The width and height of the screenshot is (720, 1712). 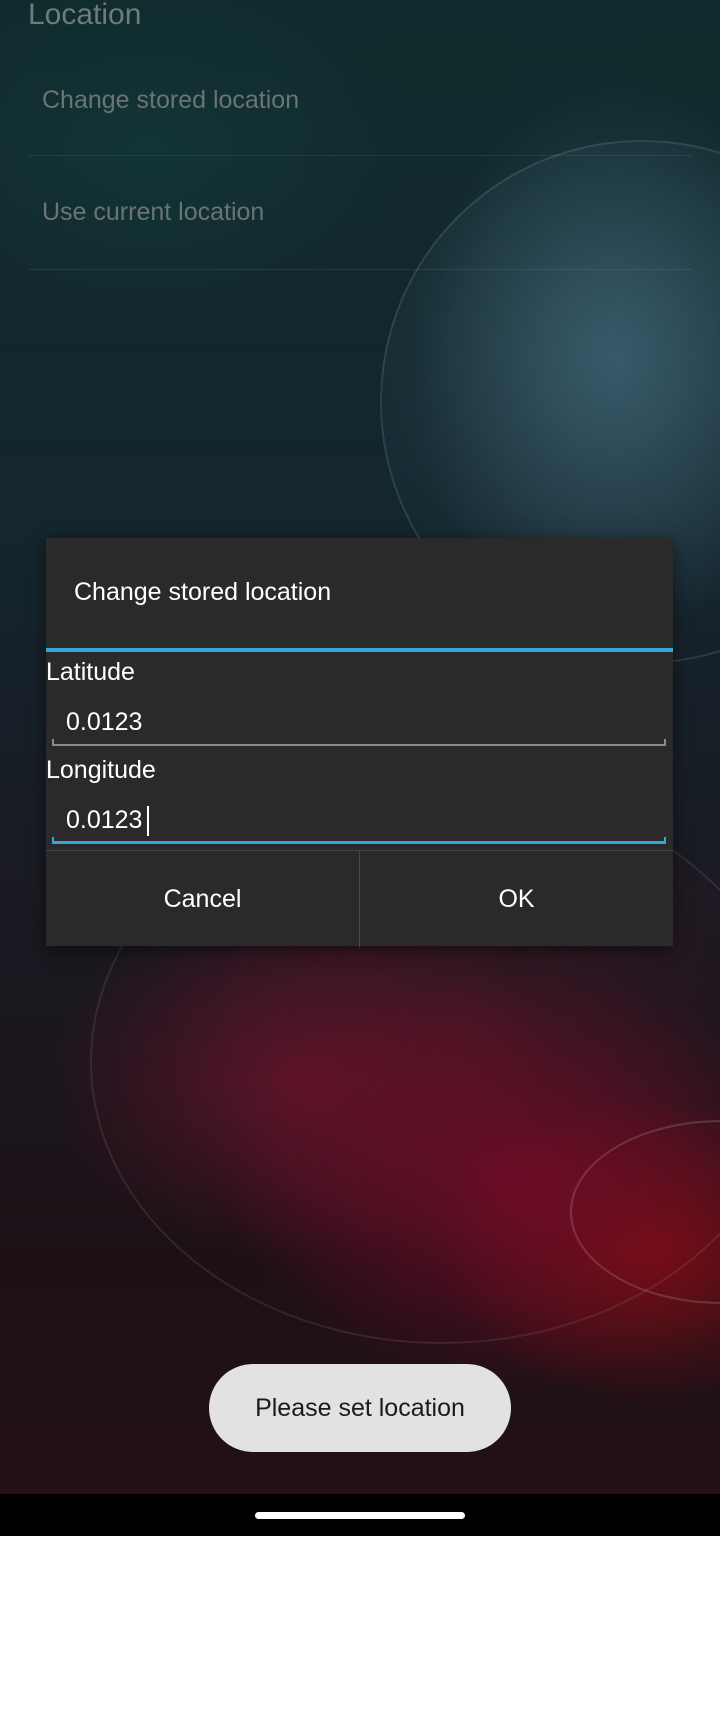 I want to click on settings-item-label: Change stored location, so click(x=171, y=100).